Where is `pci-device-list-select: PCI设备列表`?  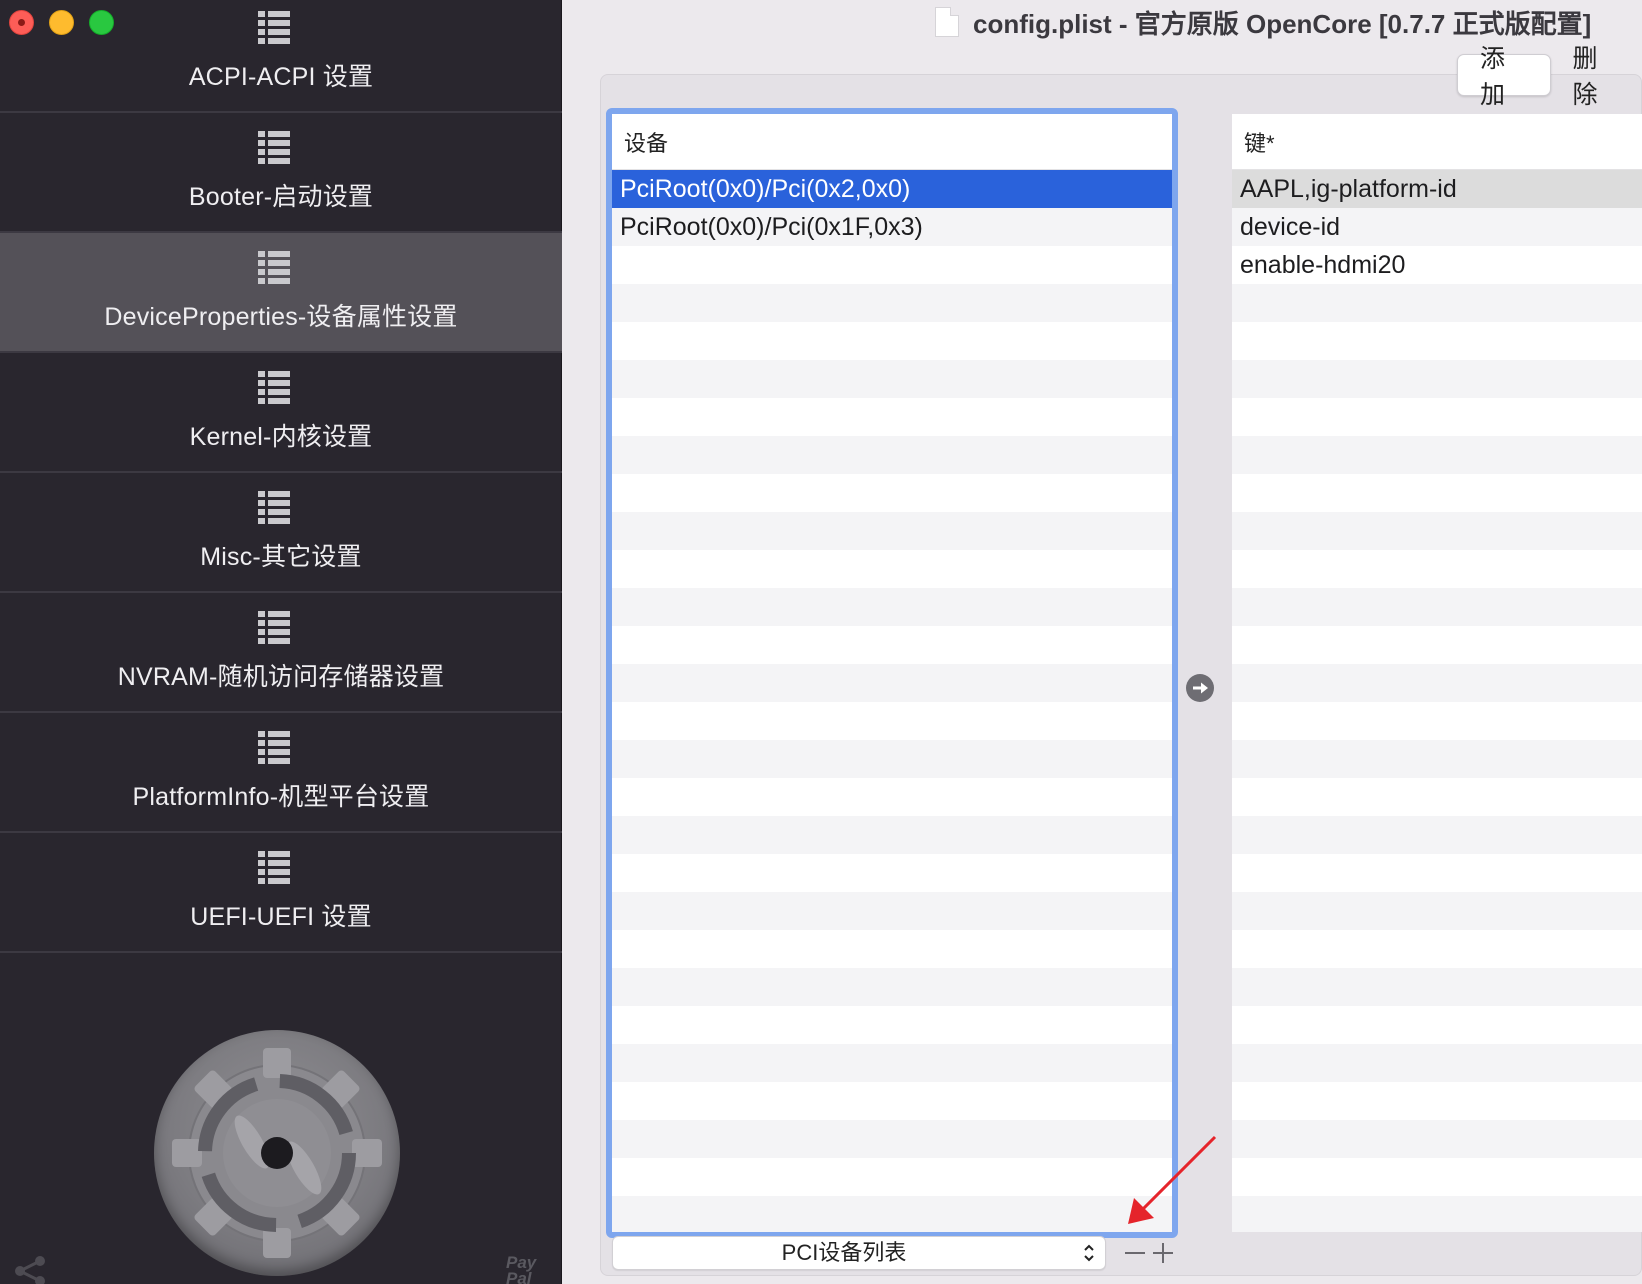
pci-device-list-select: PCI设备列表 is located at coordinates (859, 1253).